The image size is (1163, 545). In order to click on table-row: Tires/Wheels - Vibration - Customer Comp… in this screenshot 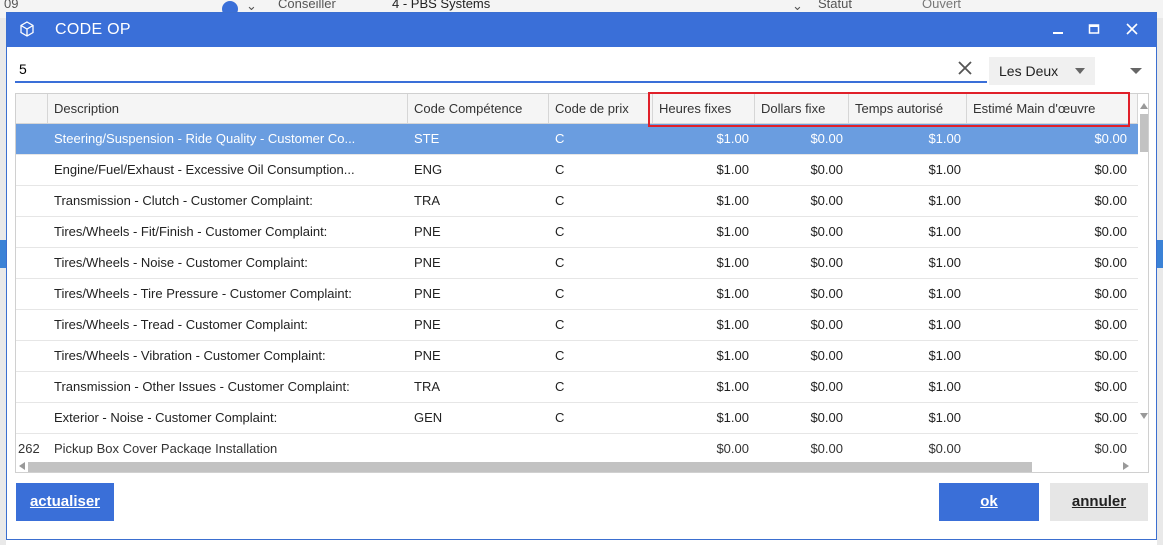, I will do `click(577, 356)`.